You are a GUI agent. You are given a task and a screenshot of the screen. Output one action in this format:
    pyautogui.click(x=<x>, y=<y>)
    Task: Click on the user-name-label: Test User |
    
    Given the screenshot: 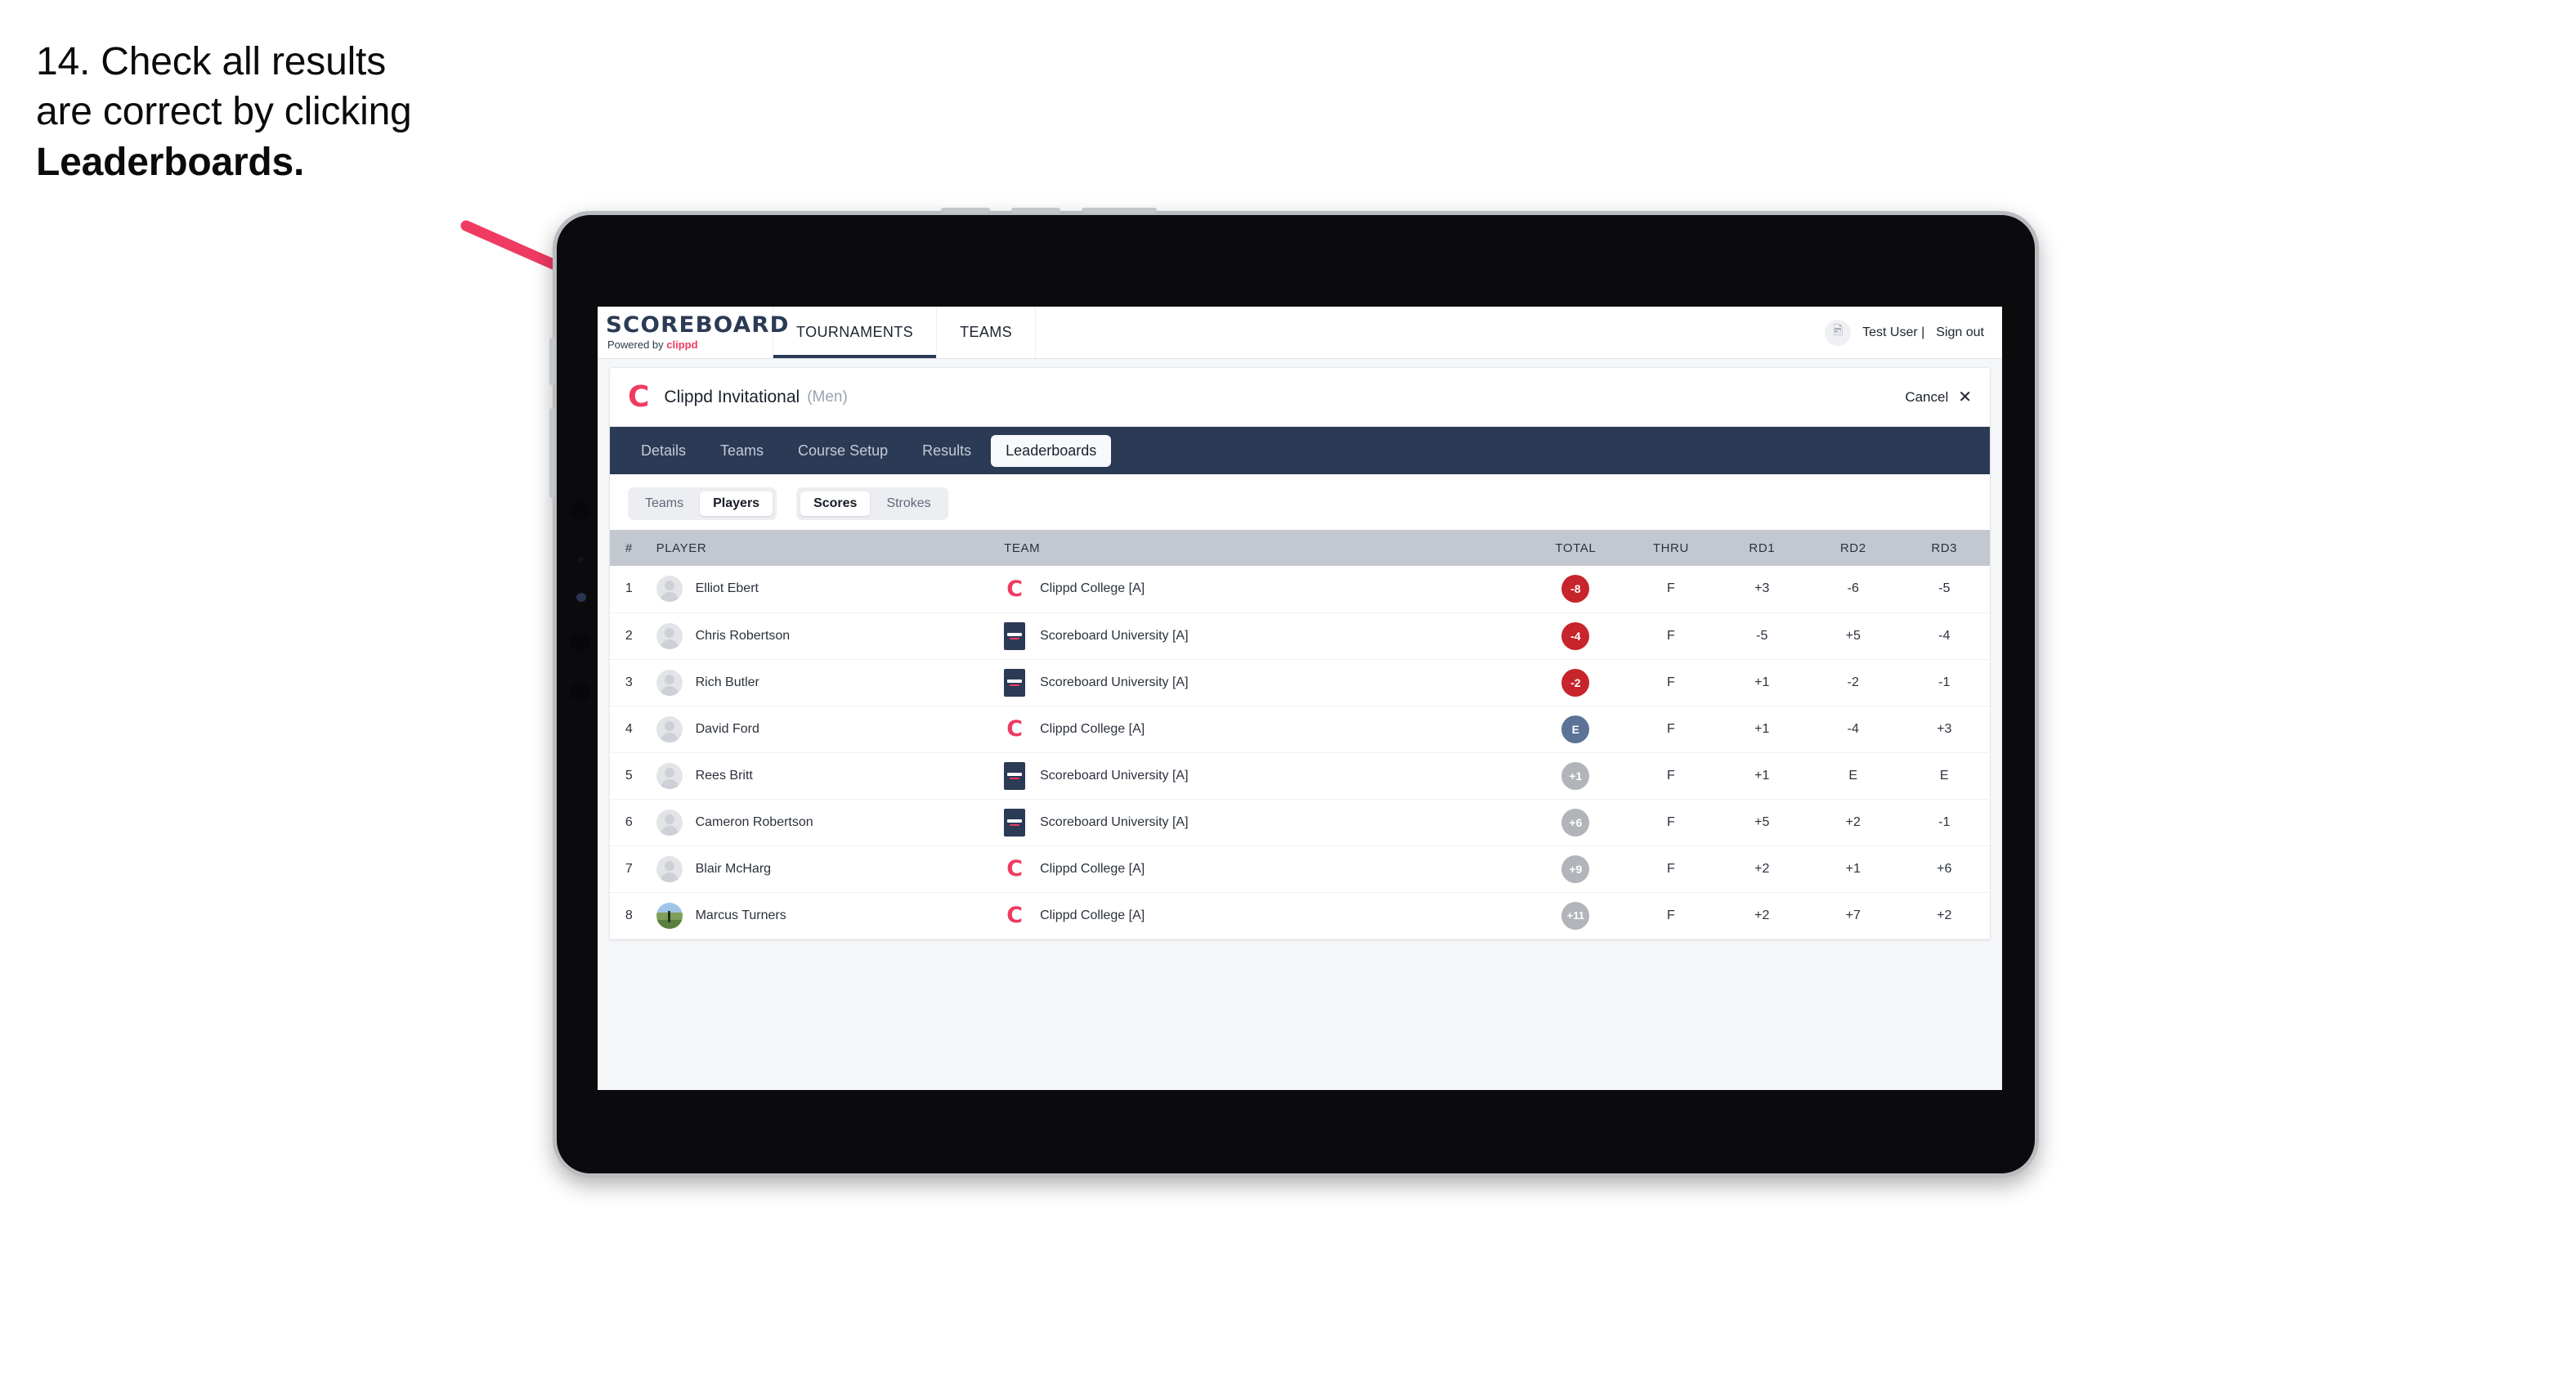 What is the action you would take?
    pyautogui.click(x=1893, y=332)
    